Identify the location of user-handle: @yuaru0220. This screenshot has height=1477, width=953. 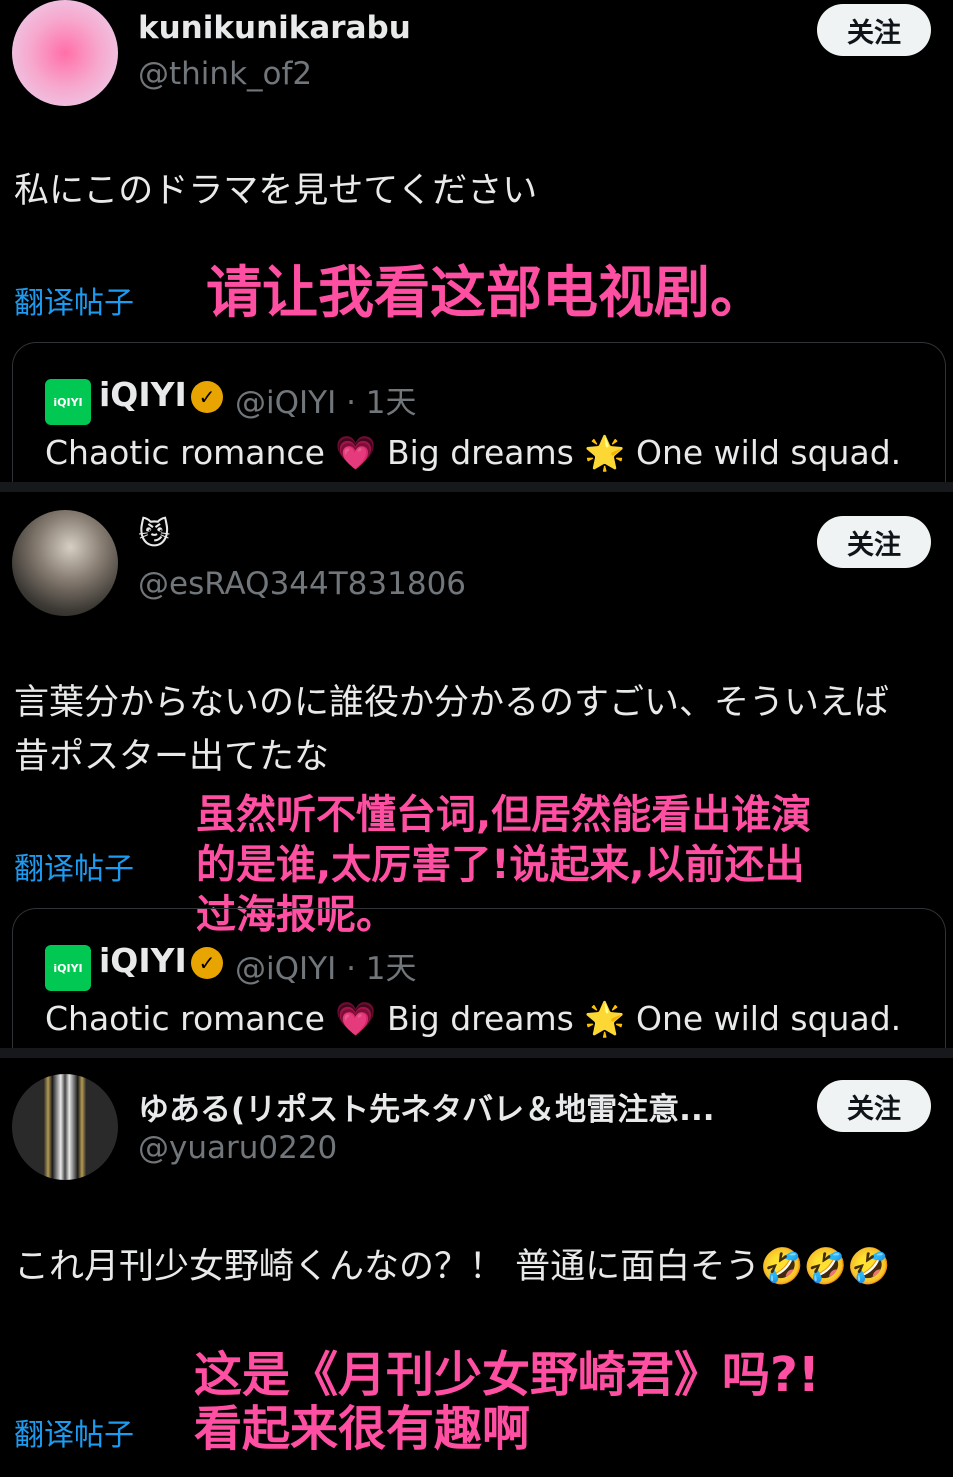
(237, 1148).